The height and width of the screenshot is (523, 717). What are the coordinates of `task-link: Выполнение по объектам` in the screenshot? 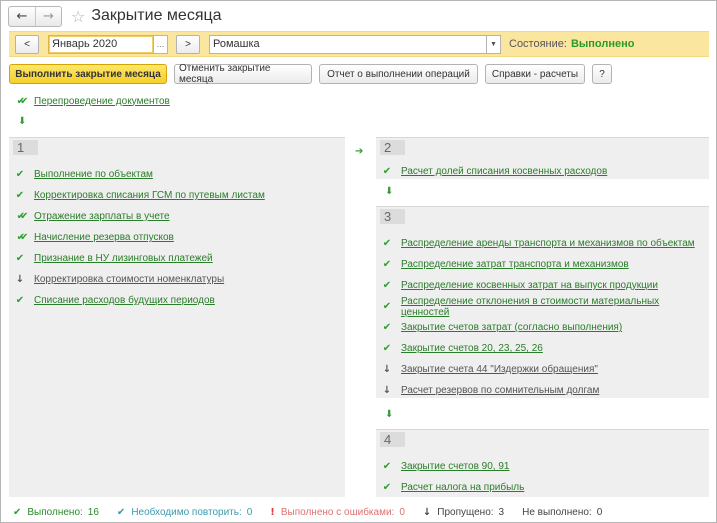 It's located at (93, 174).